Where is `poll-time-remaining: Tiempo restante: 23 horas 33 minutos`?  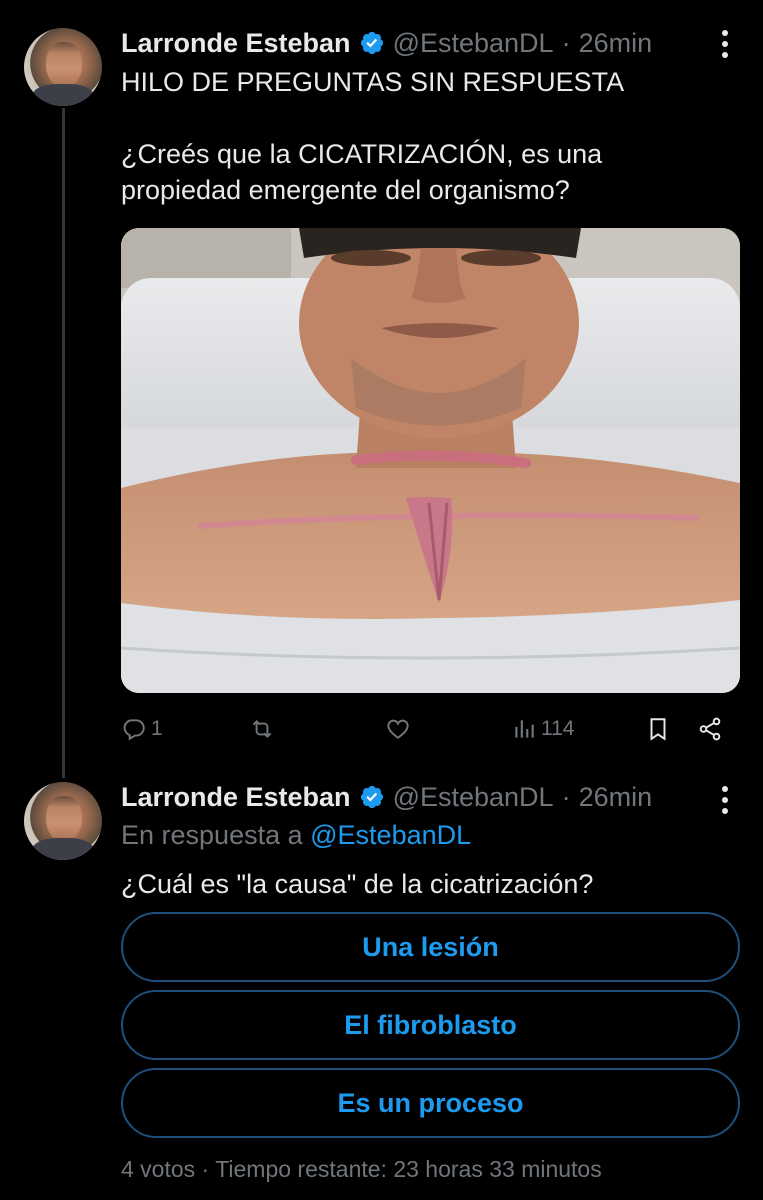 poll-time-remaining: Tiempo restante: 23 horas 33 minutos is located at coordinates (408, 1169).